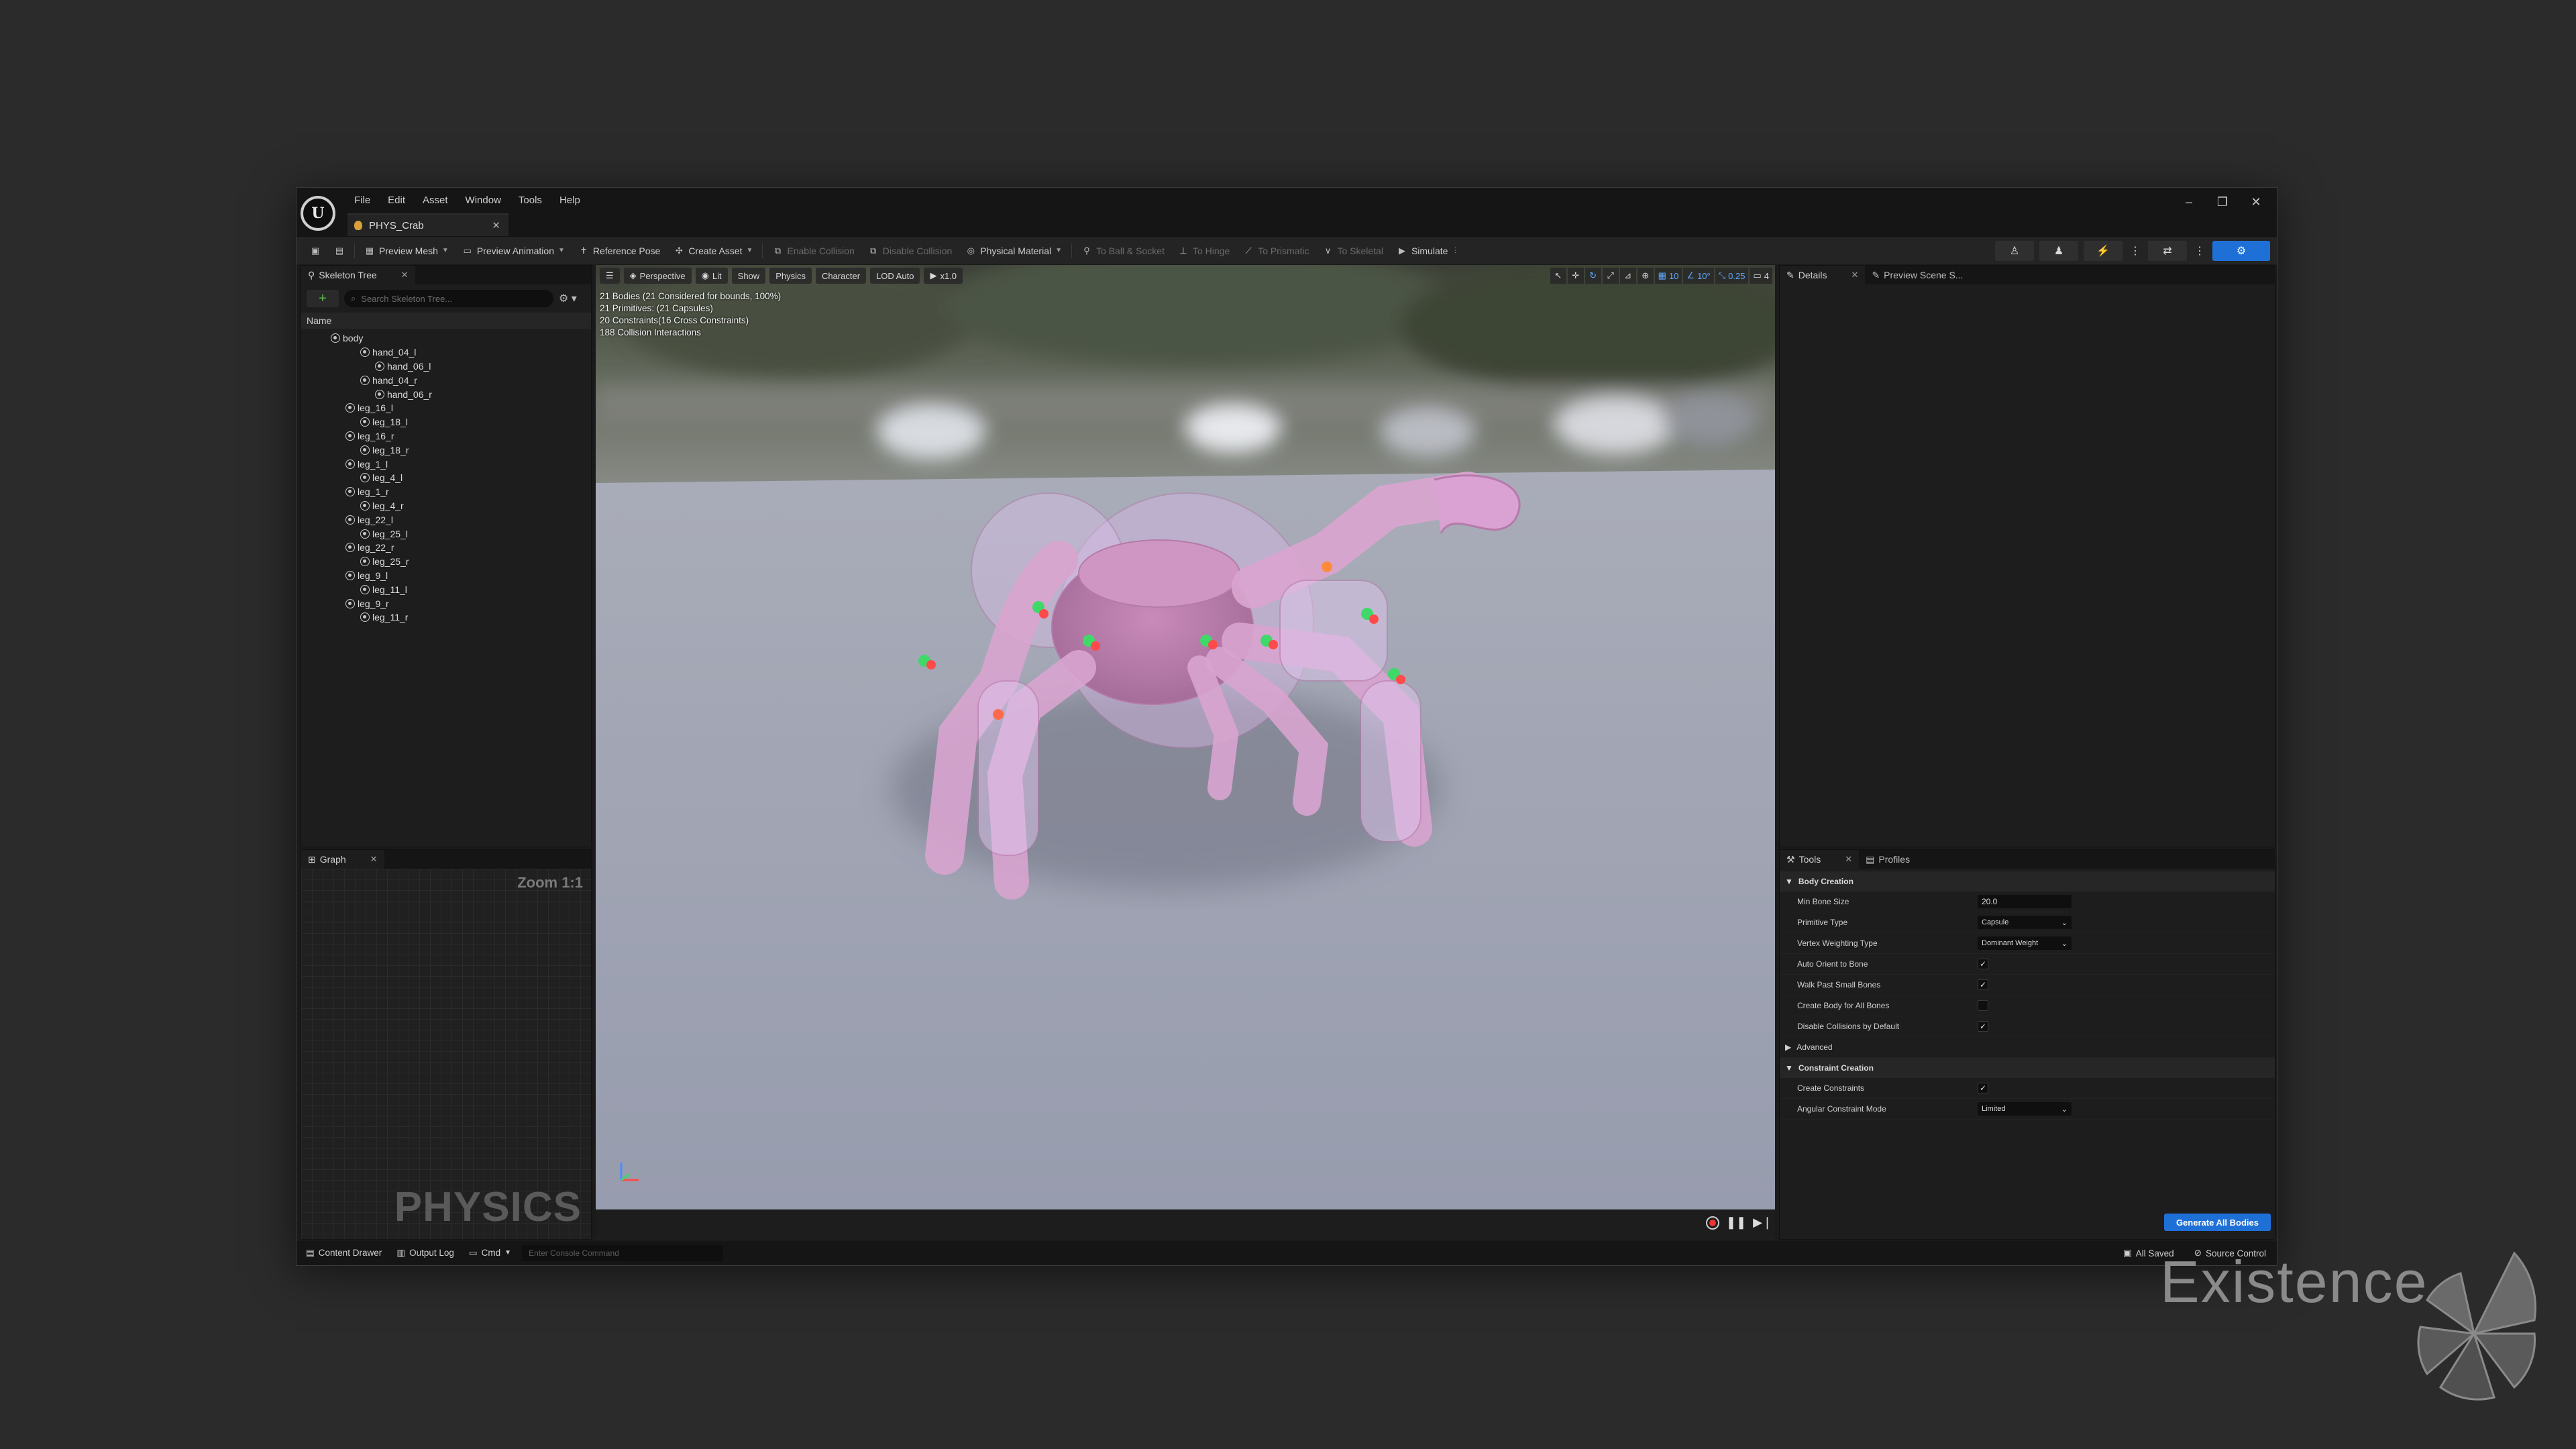  What do you see at coordinates (530, 200) in the screenshot?
I see `menu-tools: Tools` at bounding box center [530, 200].